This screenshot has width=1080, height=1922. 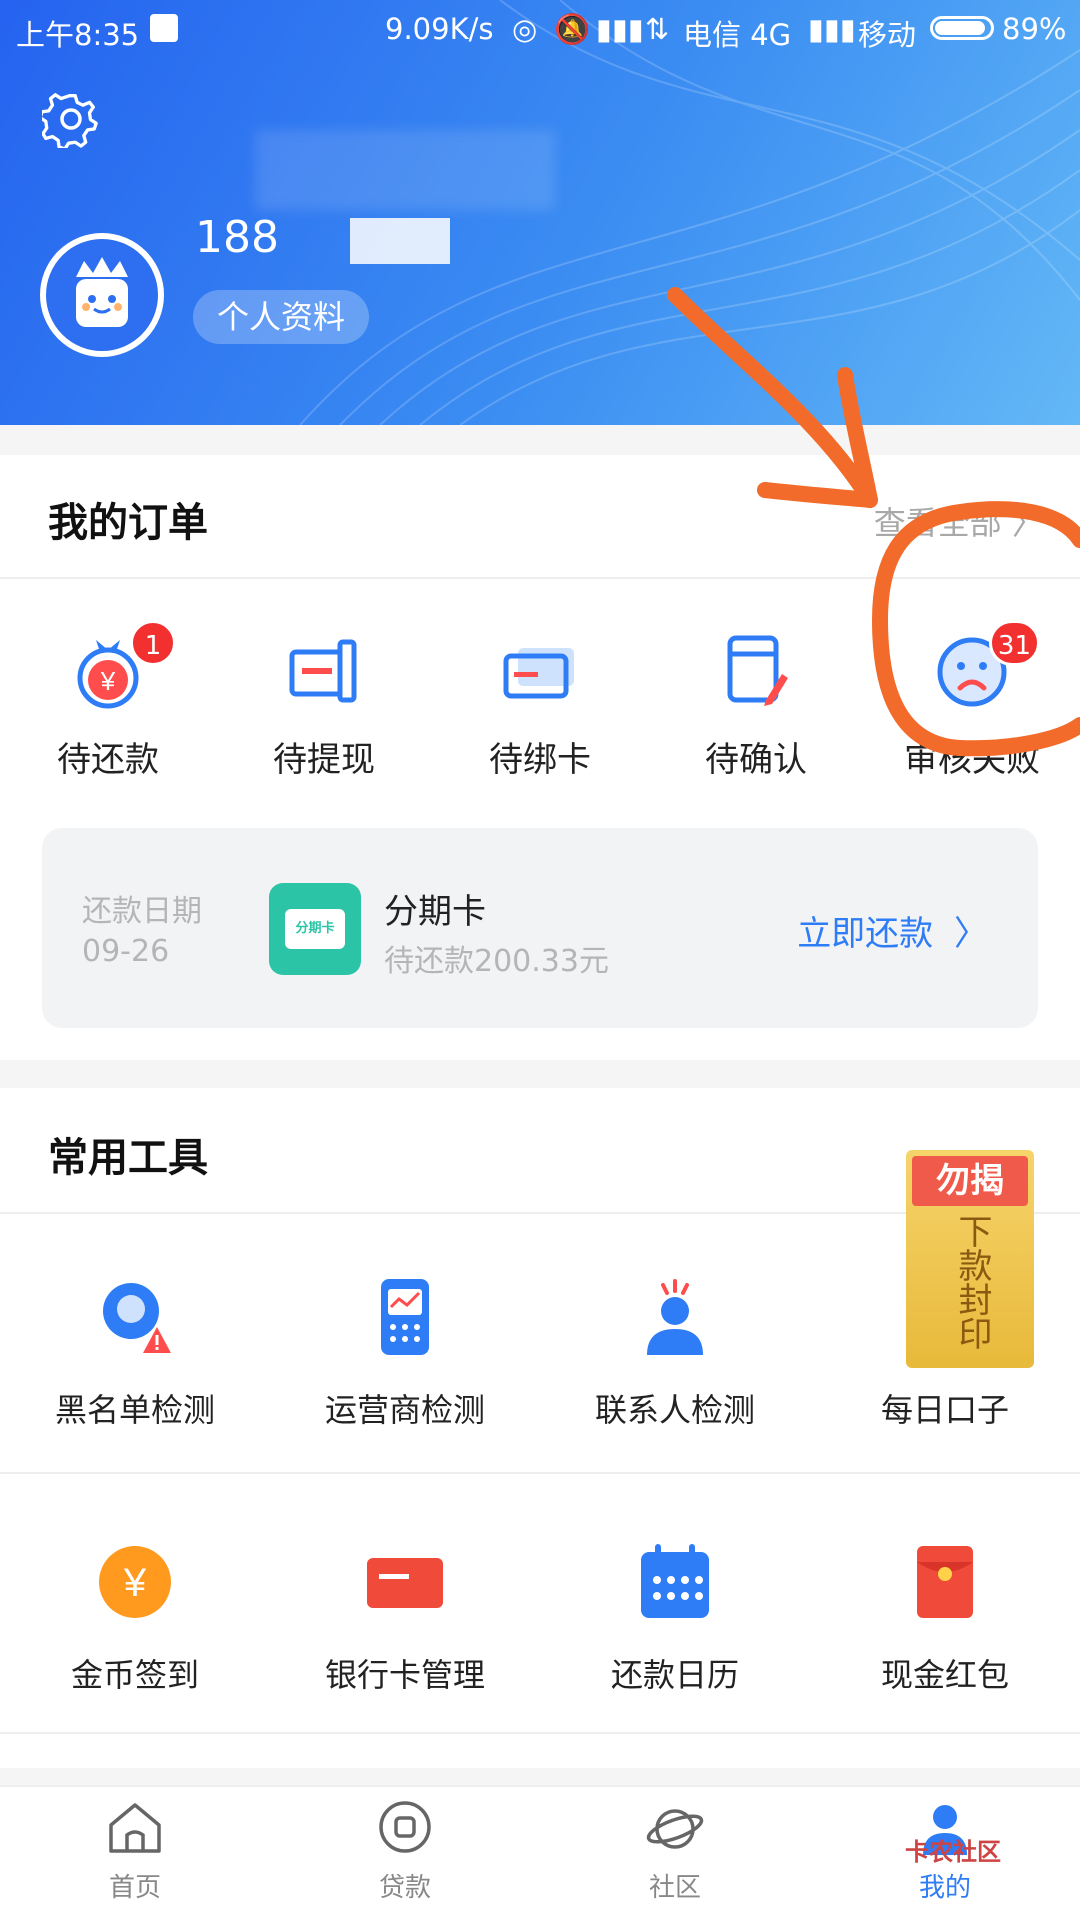 I want to click on tool-blacklist-check: 黑名单检测, so click(x=135, y=1353).